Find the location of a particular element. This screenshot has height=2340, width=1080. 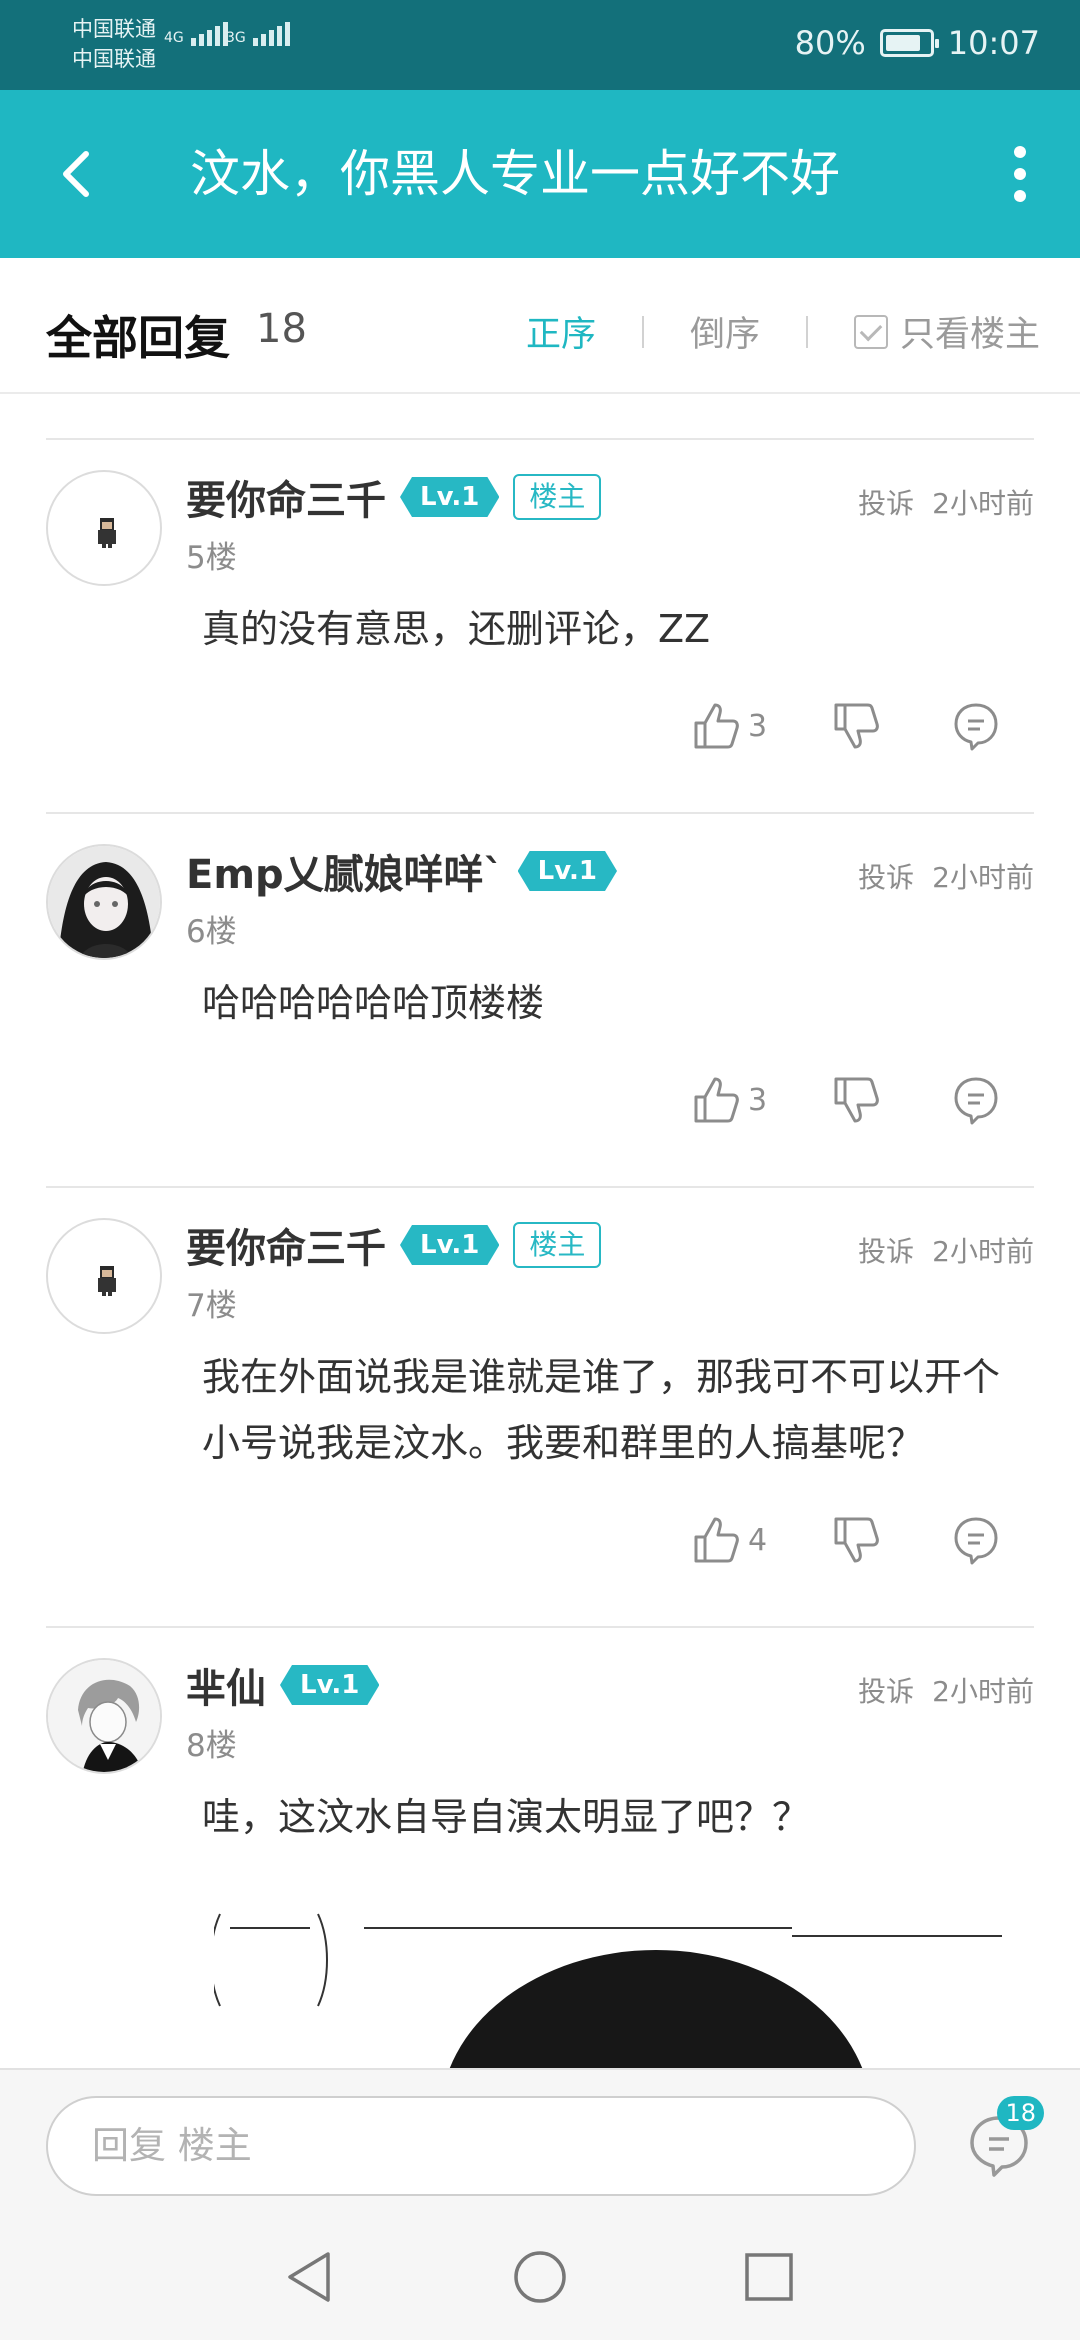

post-content: 哇，这汶水自导自演太明显了吧？？ is located at coordinates (506, 1817).